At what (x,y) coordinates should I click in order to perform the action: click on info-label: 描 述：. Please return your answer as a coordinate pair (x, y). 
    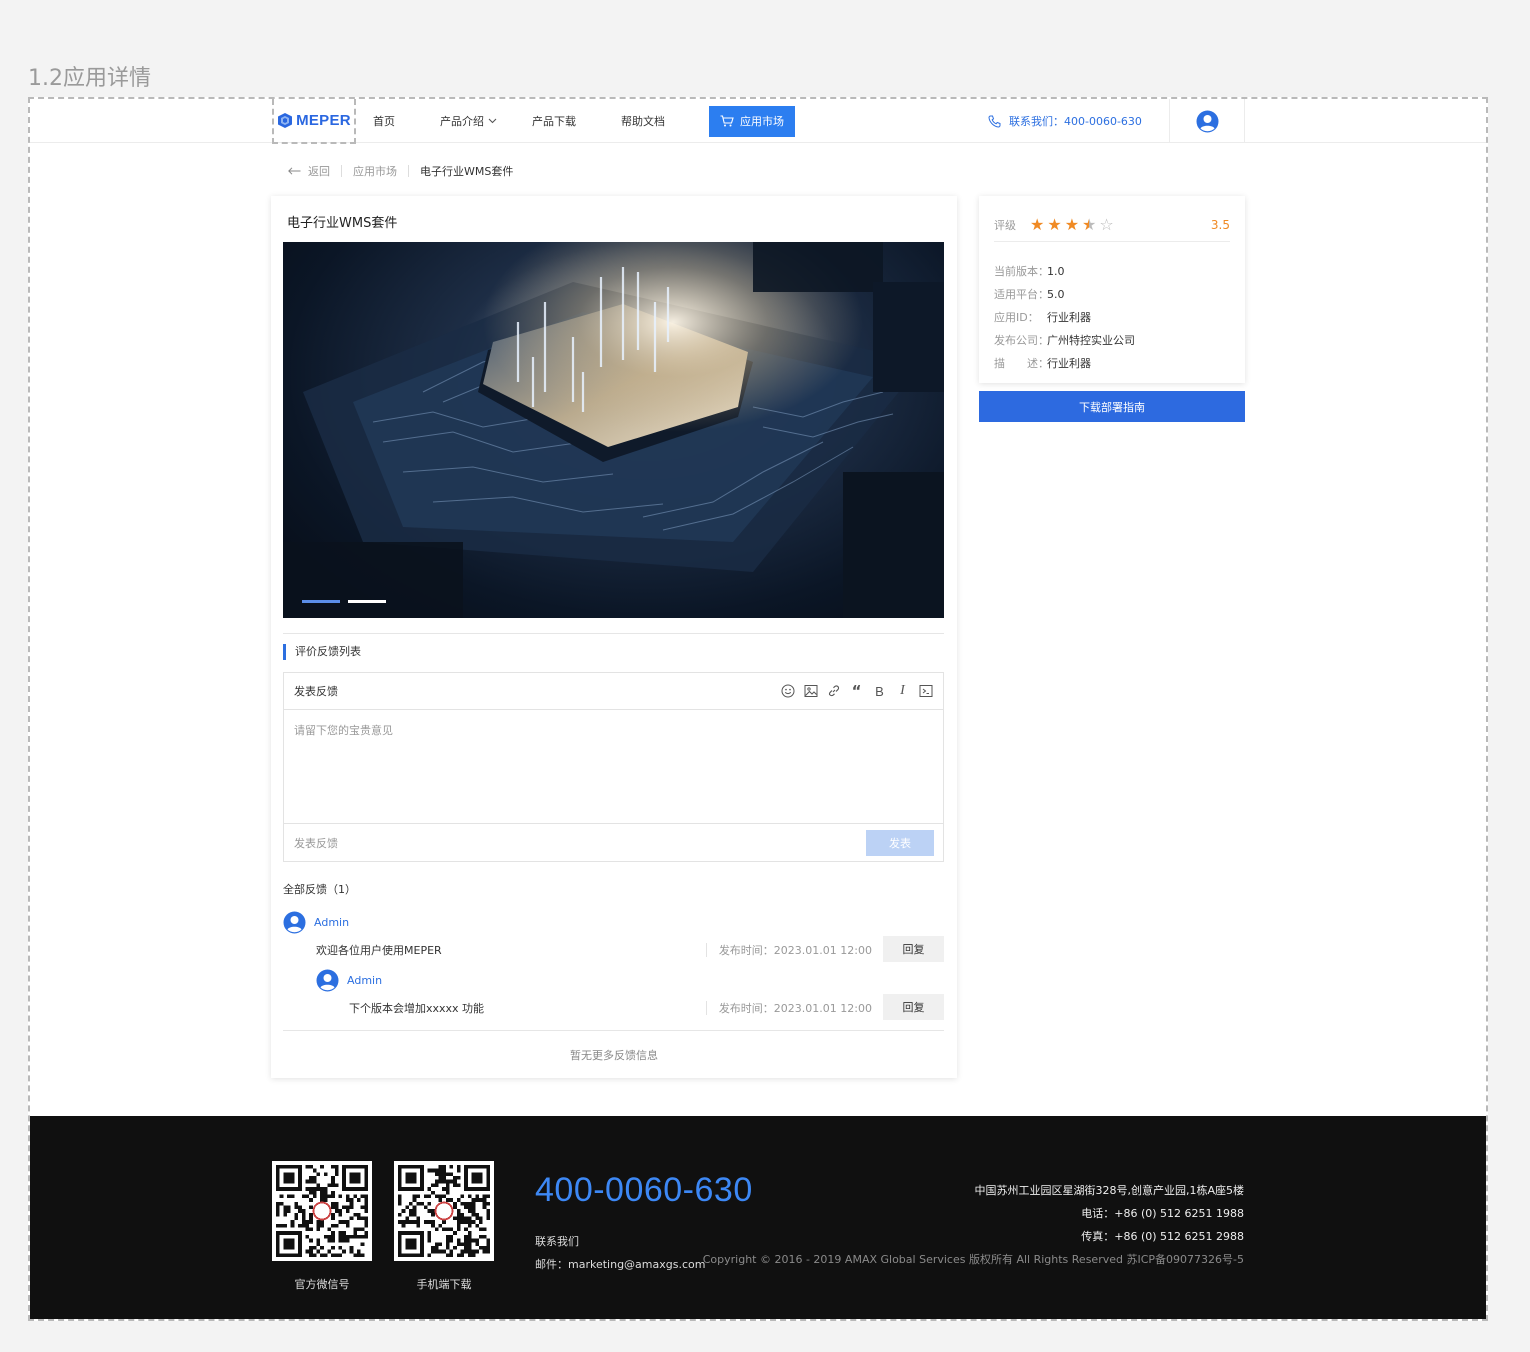
    Looking at the image, I should click on (1021, 363).